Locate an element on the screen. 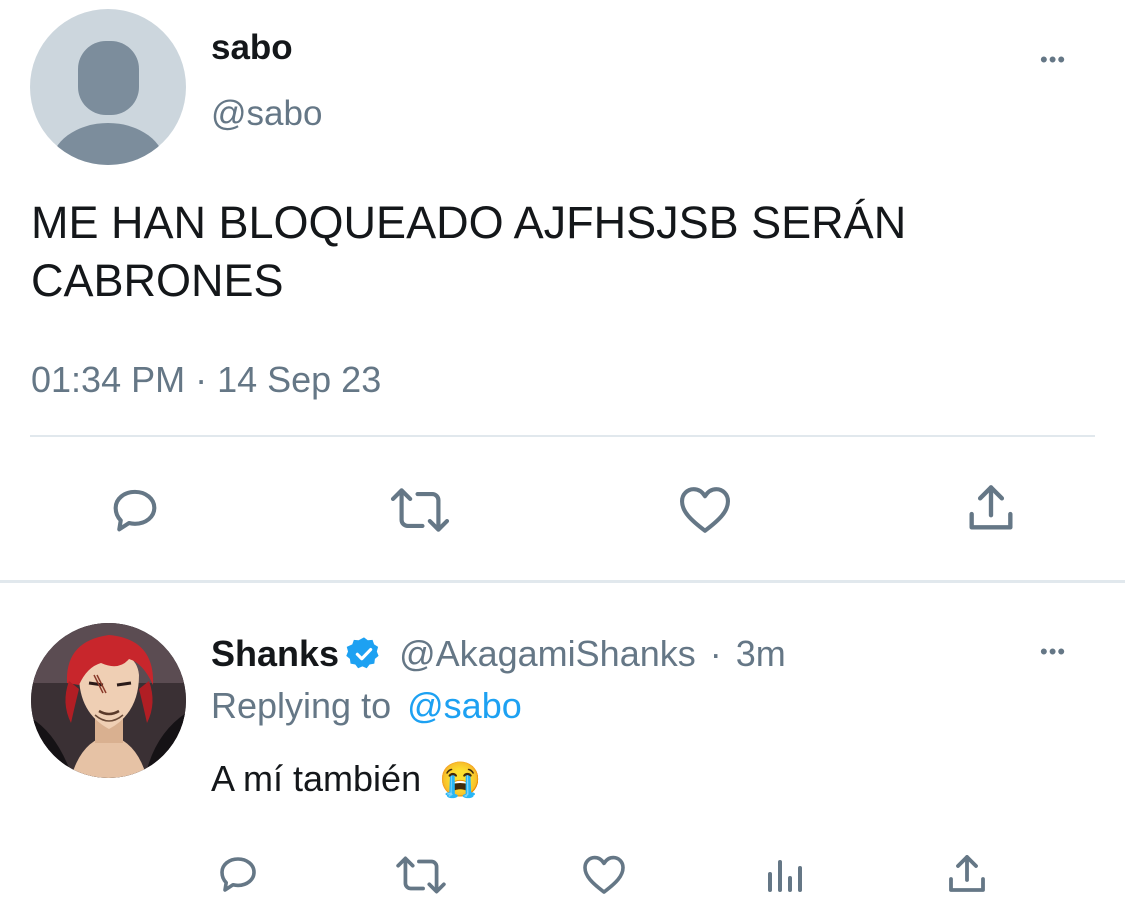  shanks-portrait-icon is located at coordinates (108, 700).